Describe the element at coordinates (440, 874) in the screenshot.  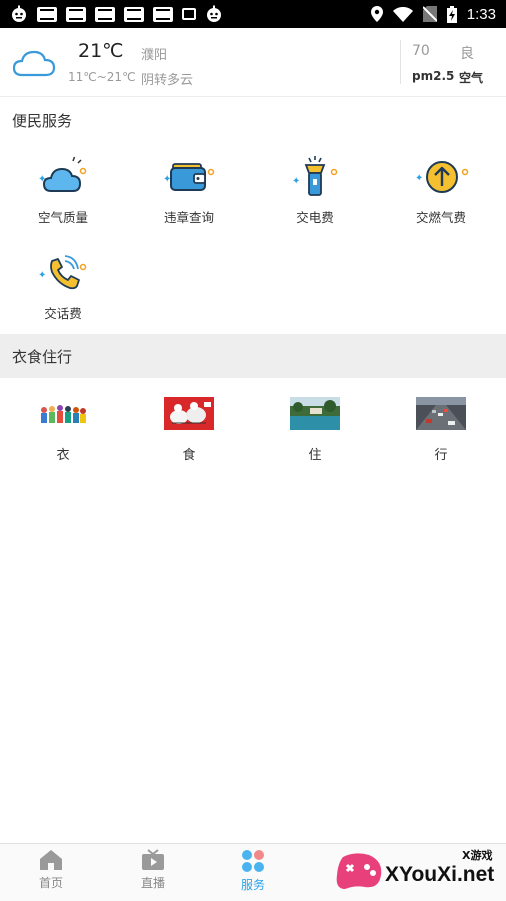
I see `watermark-text: XYouXi.net` at that location.